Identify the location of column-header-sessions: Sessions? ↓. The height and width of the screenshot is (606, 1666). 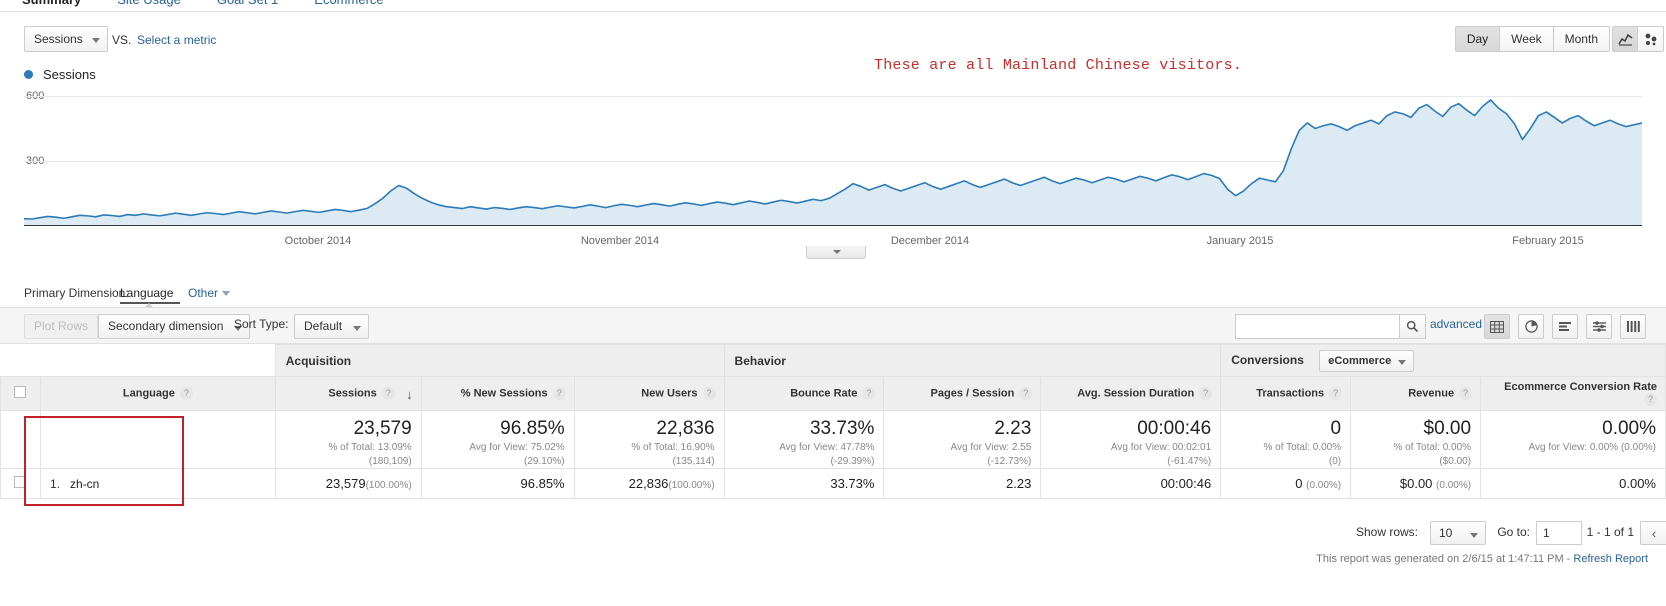
(348, 393).